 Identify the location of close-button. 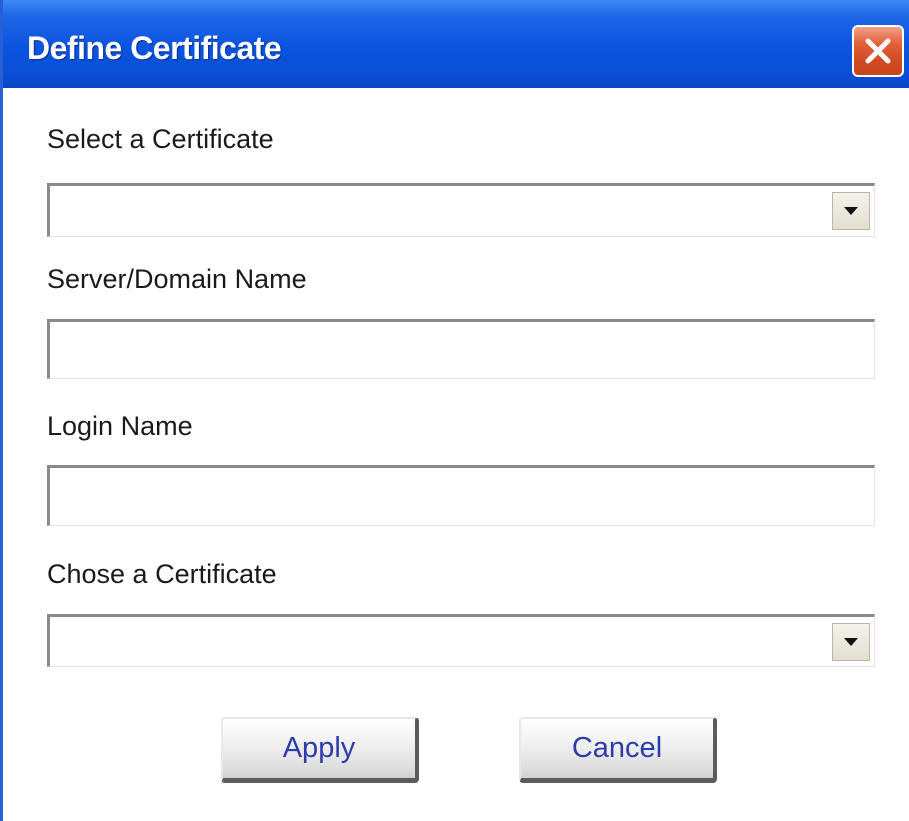
(878, 51).